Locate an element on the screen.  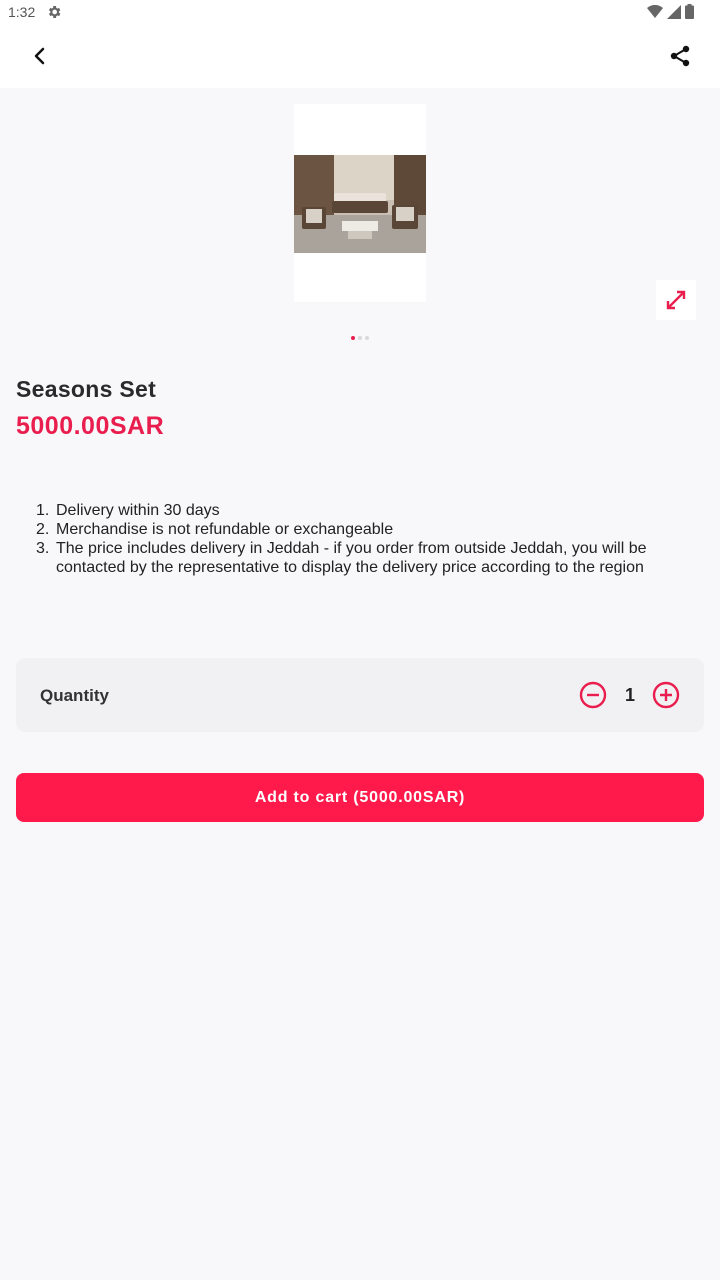
status-time: 1:32 is located at coordinates (22, 12).